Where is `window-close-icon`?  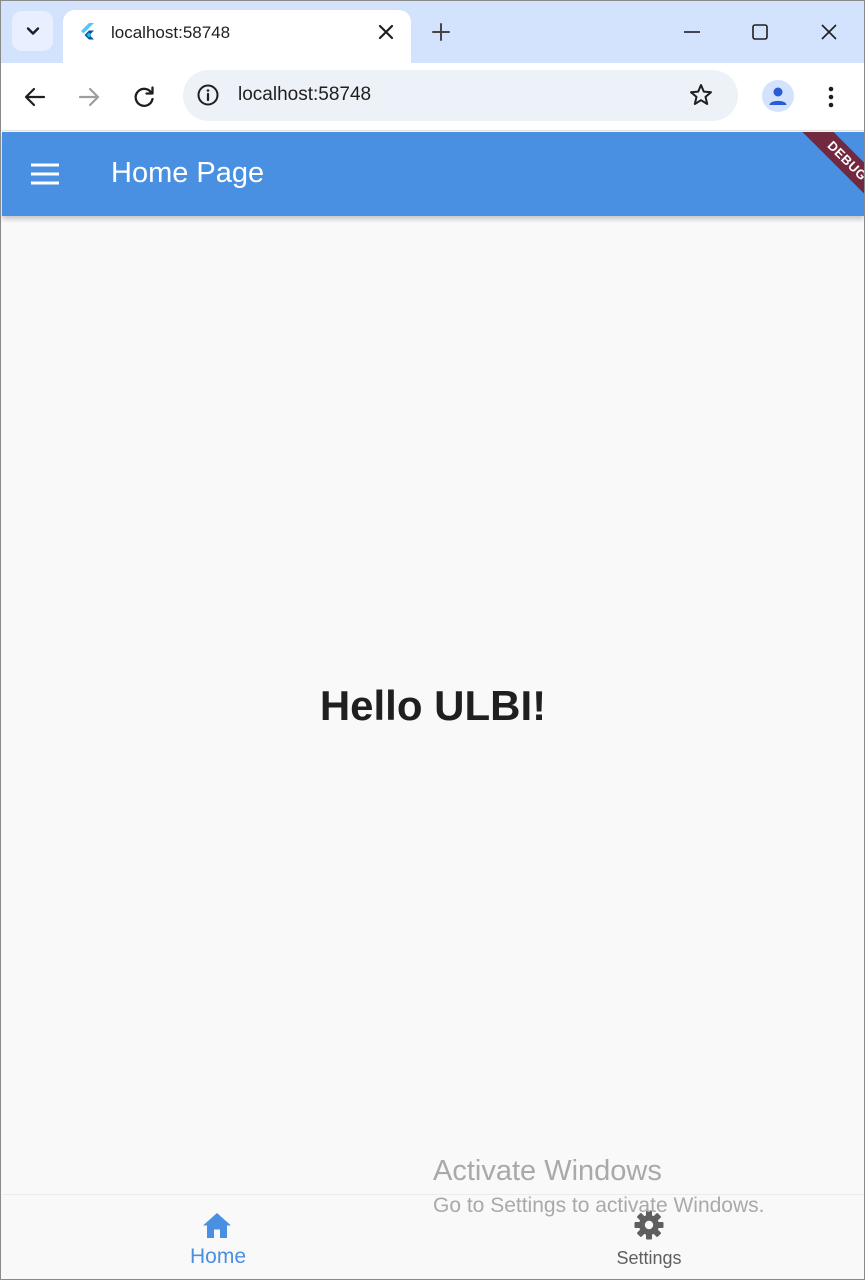
window-close-icon is located at coordinates (829, 32).